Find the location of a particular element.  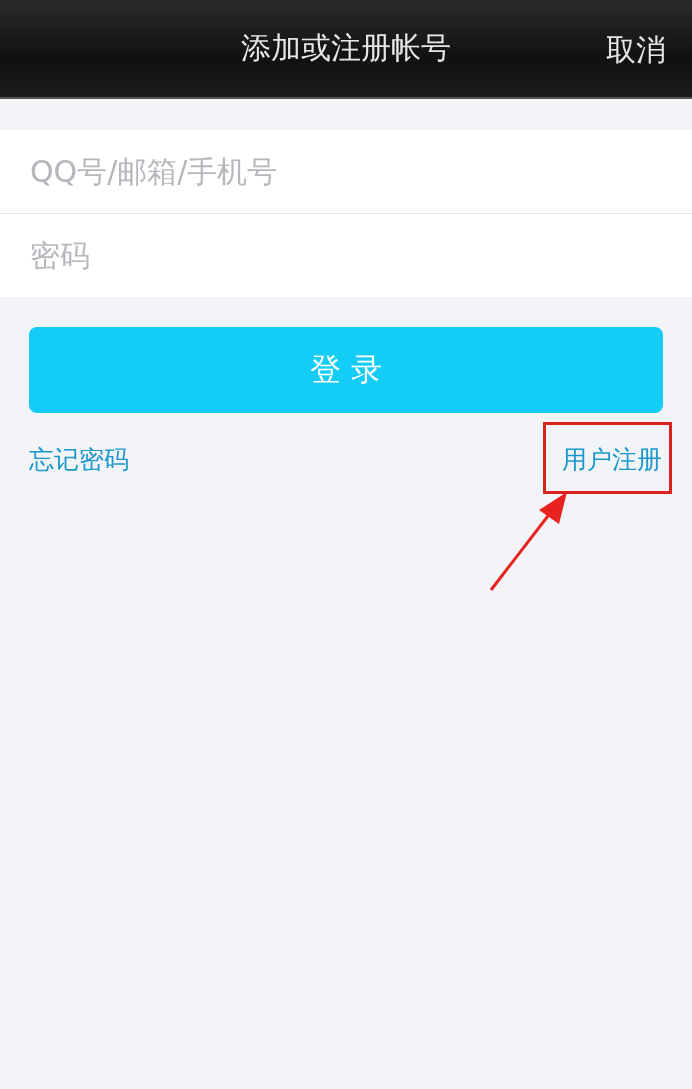

window-title: 添加或注册帐号 is located at coordinates (346, 48).